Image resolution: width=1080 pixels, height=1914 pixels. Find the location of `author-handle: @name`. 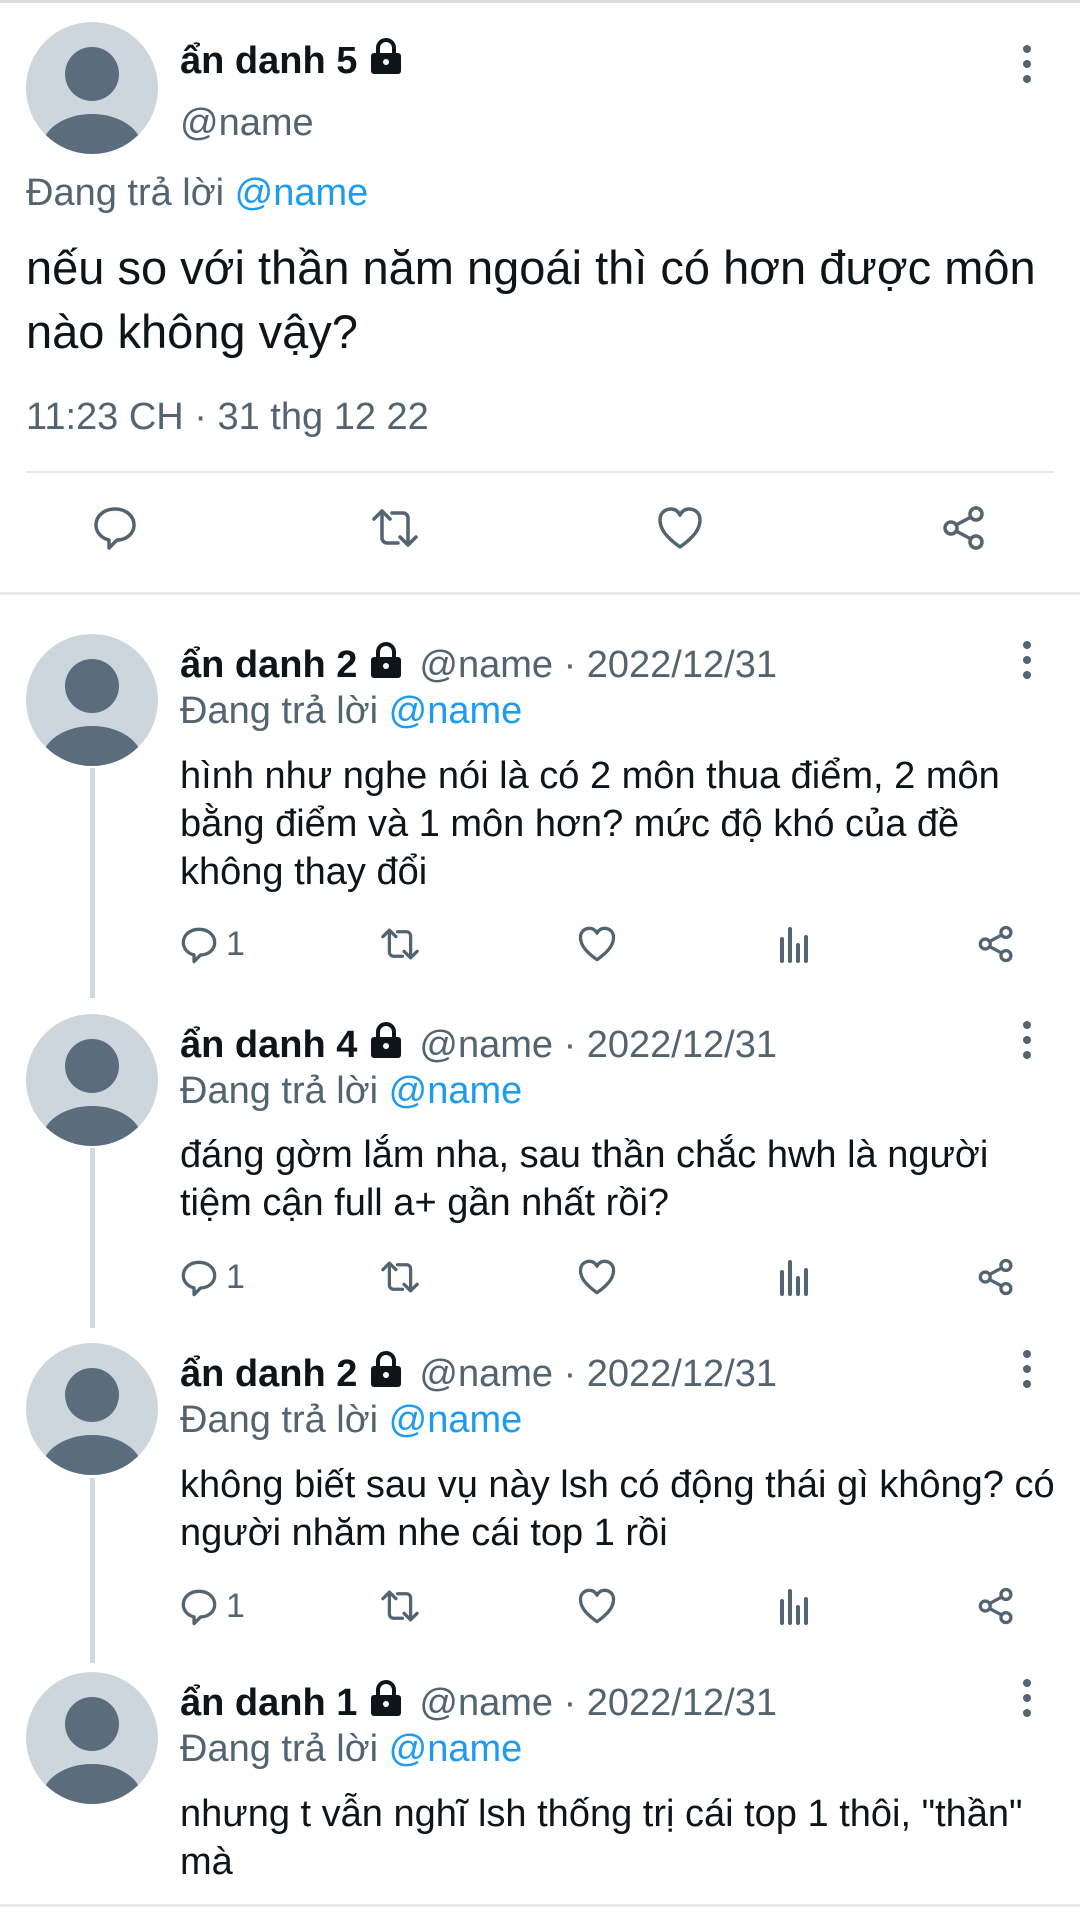

author-handle: @name is located at coordinates (247, 123).